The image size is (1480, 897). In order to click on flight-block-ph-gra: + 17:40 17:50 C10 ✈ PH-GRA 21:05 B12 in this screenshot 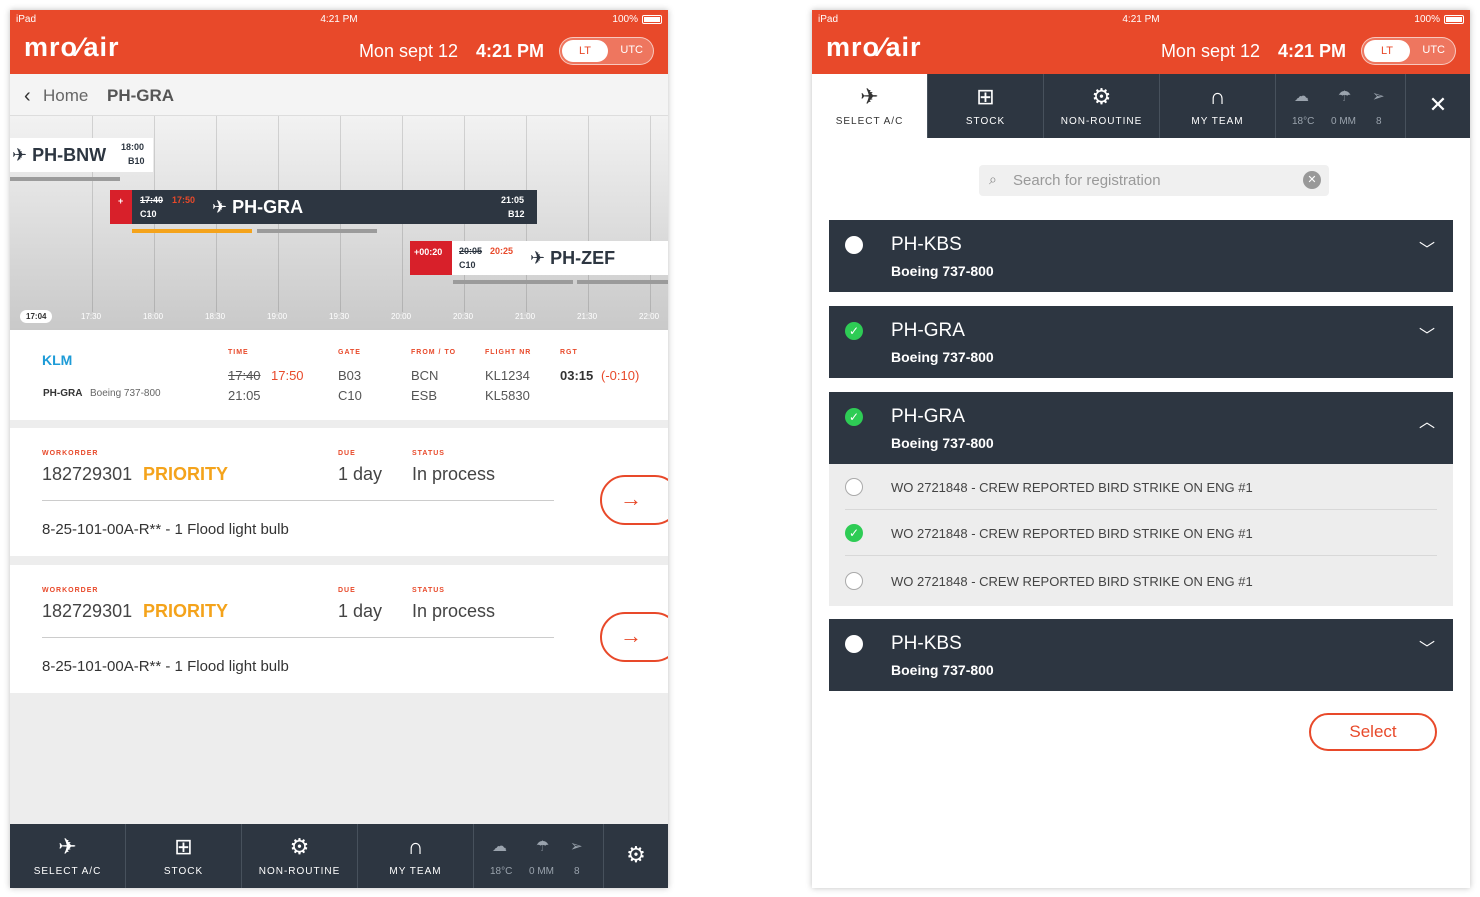, I will do `click(323, 207)`.